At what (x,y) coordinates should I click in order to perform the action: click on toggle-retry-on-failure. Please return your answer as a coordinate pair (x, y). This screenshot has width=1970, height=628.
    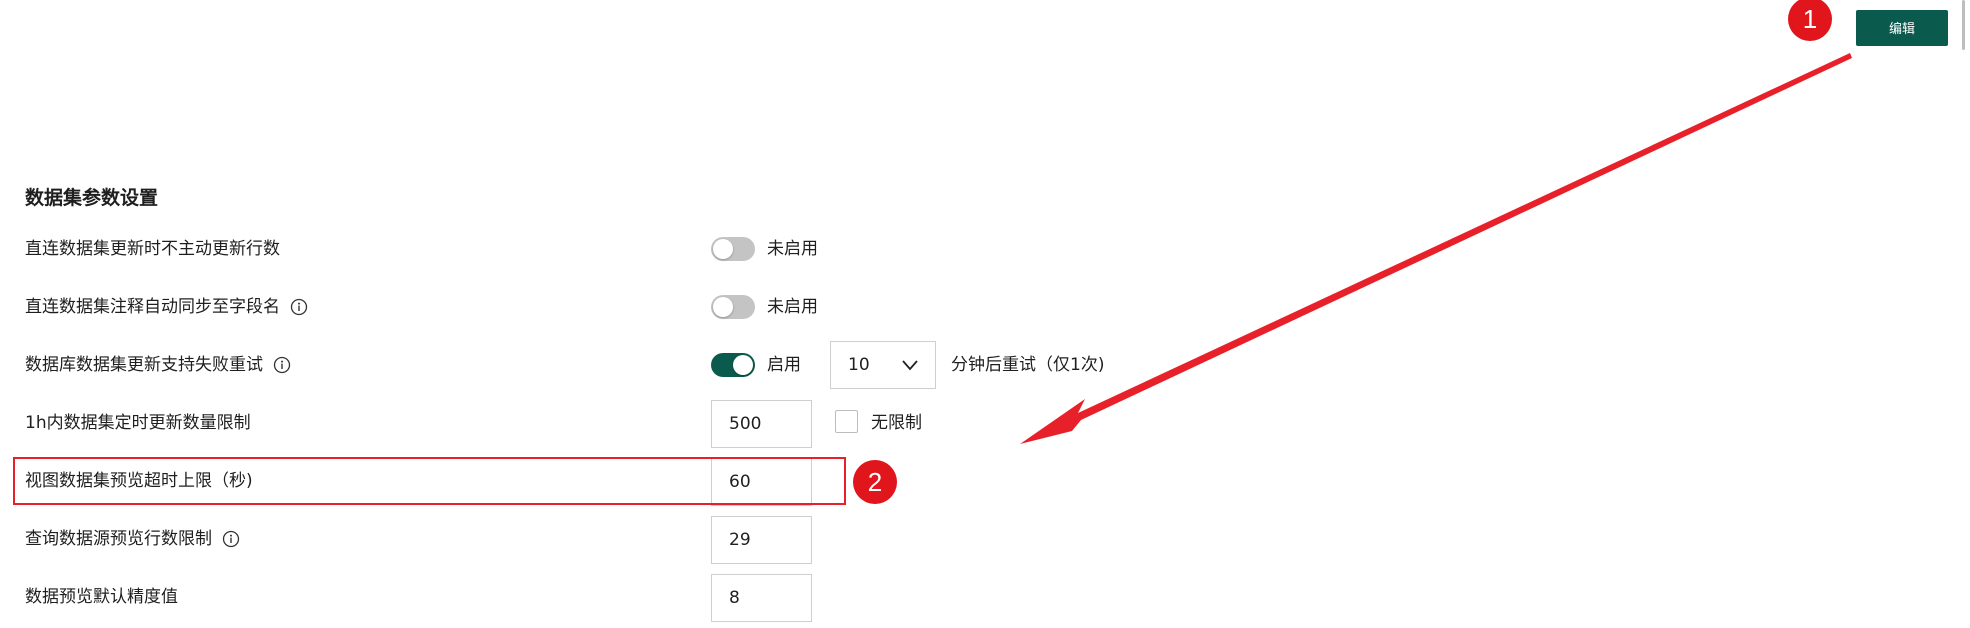
    Looking at the image, I should click on (733, 365).